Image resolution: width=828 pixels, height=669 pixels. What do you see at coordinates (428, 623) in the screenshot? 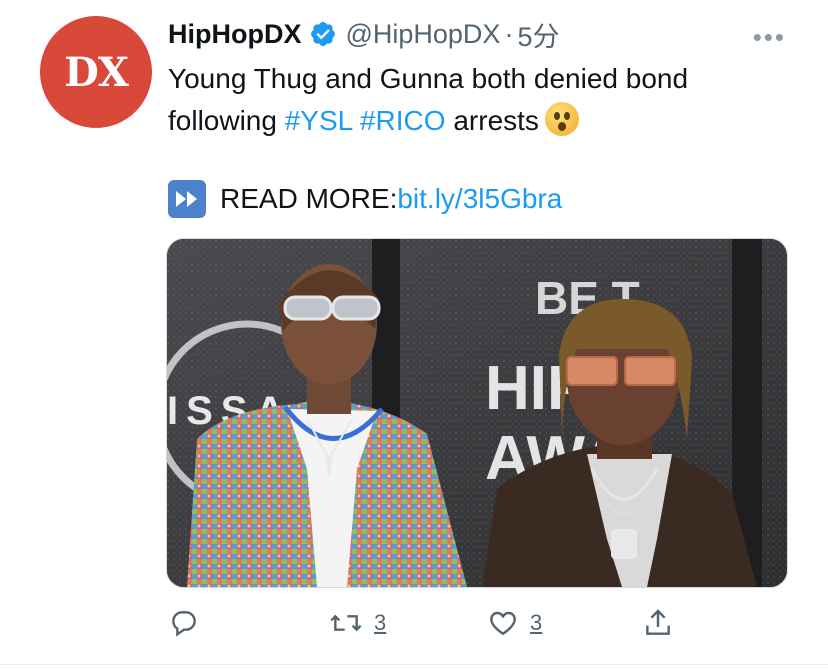
I see `tweet-actions: 3 3` at bounding box center [428, 623].